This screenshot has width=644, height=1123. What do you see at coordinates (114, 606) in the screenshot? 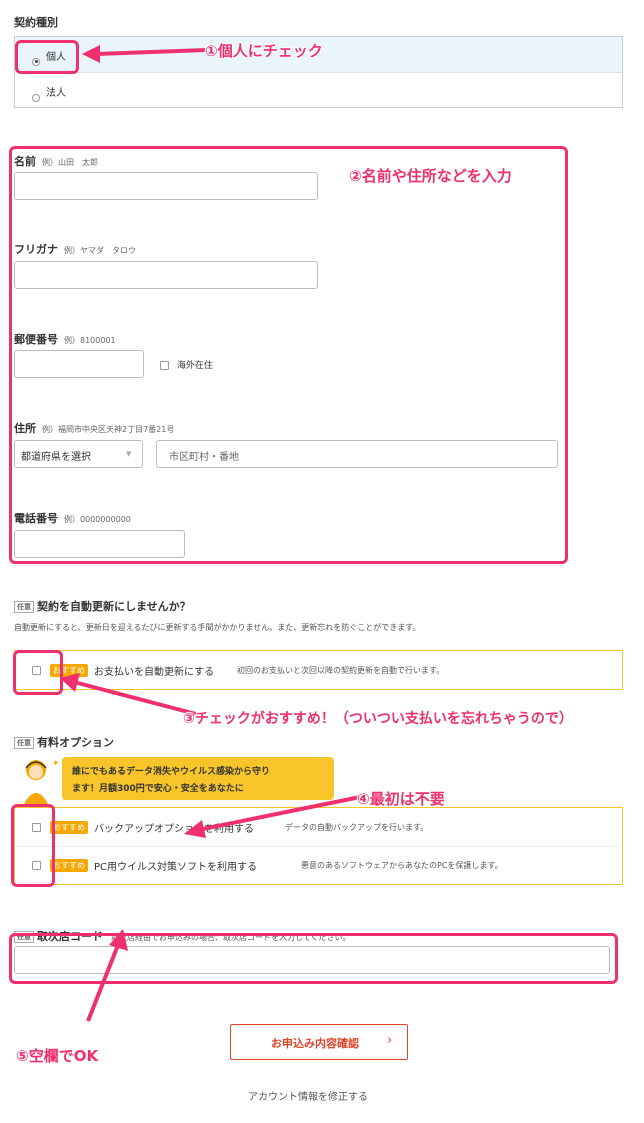
I see `auto-renew-title: 契約を自動更新にしませんか？` at bounding box center [114, 606].